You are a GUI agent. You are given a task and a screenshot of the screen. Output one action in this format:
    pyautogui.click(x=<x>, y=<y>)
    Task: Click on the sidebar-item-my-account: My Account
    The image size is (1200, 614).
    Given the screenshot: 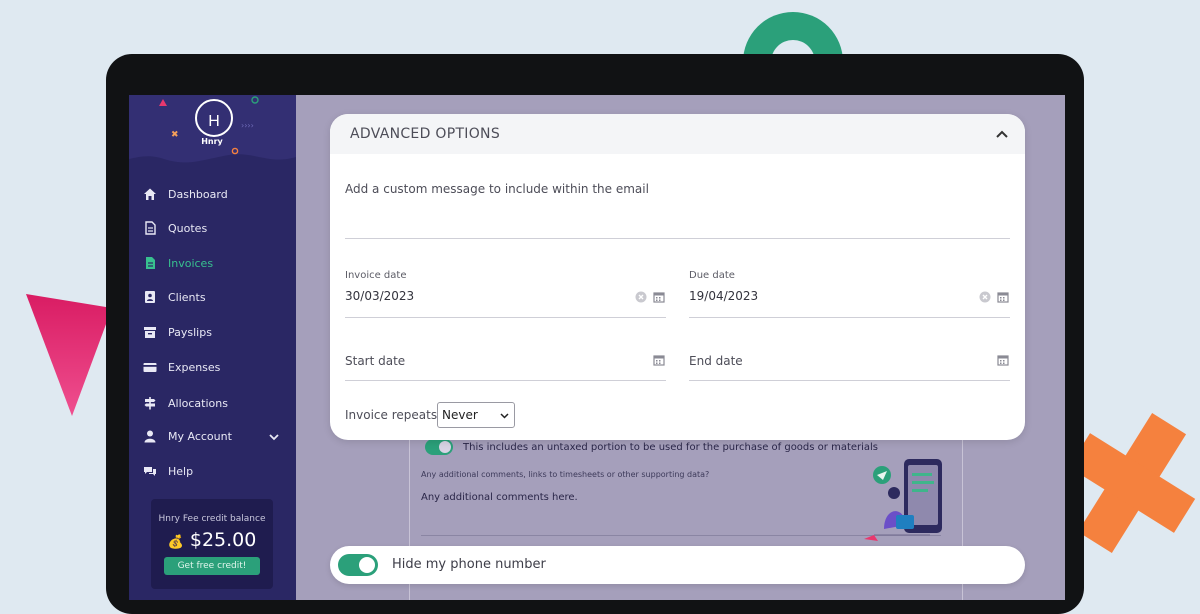 What is the action you would take?
    pyautogui.click(x=187, y=436)
    